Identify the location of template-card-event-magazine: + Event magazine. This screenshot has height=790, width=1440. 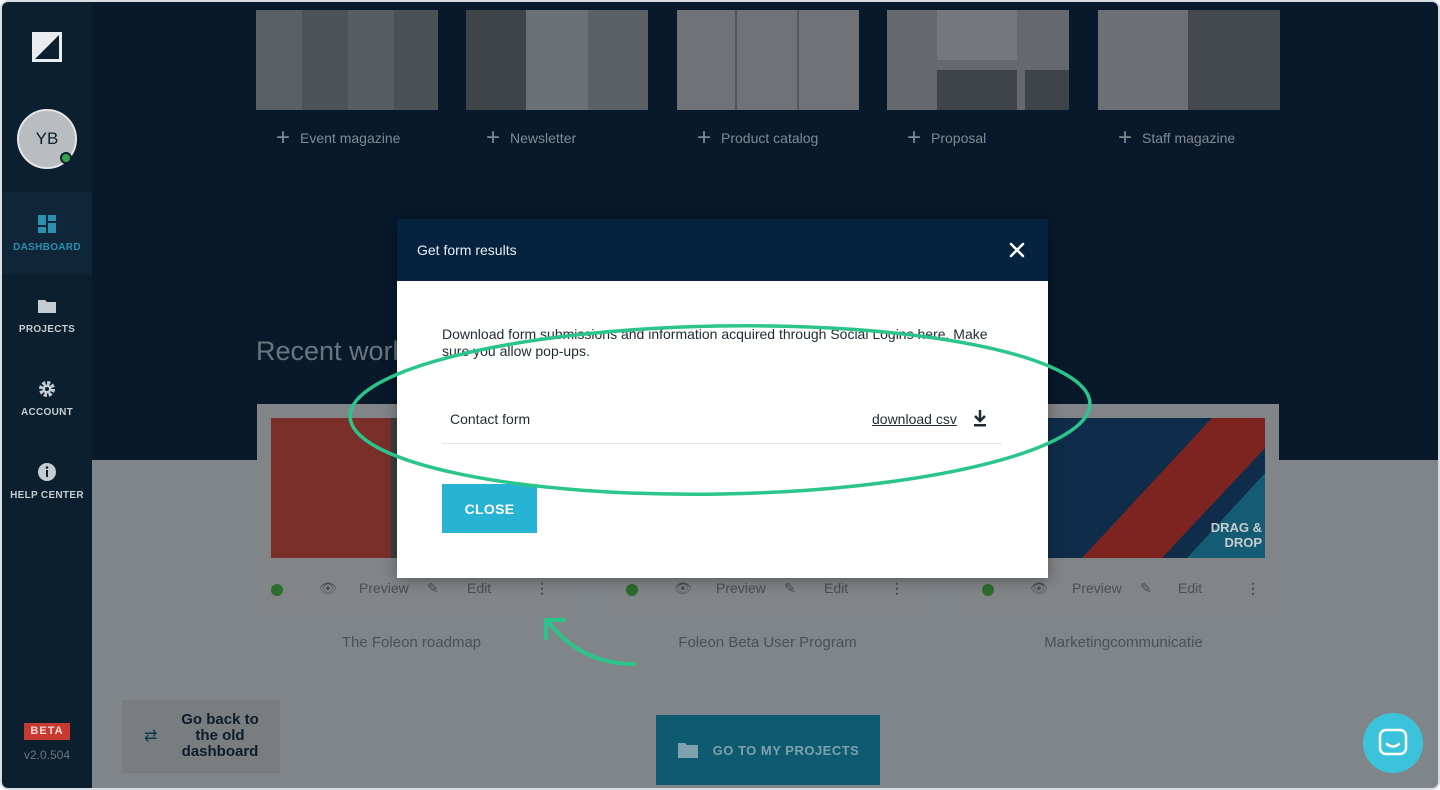
(347, 86).